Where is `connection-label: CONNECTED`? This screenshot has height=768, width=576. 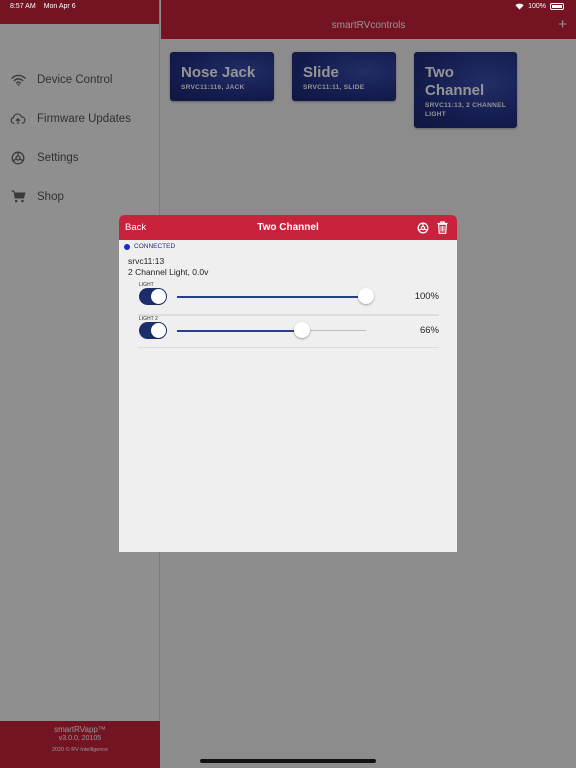 connection-label: CONNECTED is located at coordinates (155, 246).